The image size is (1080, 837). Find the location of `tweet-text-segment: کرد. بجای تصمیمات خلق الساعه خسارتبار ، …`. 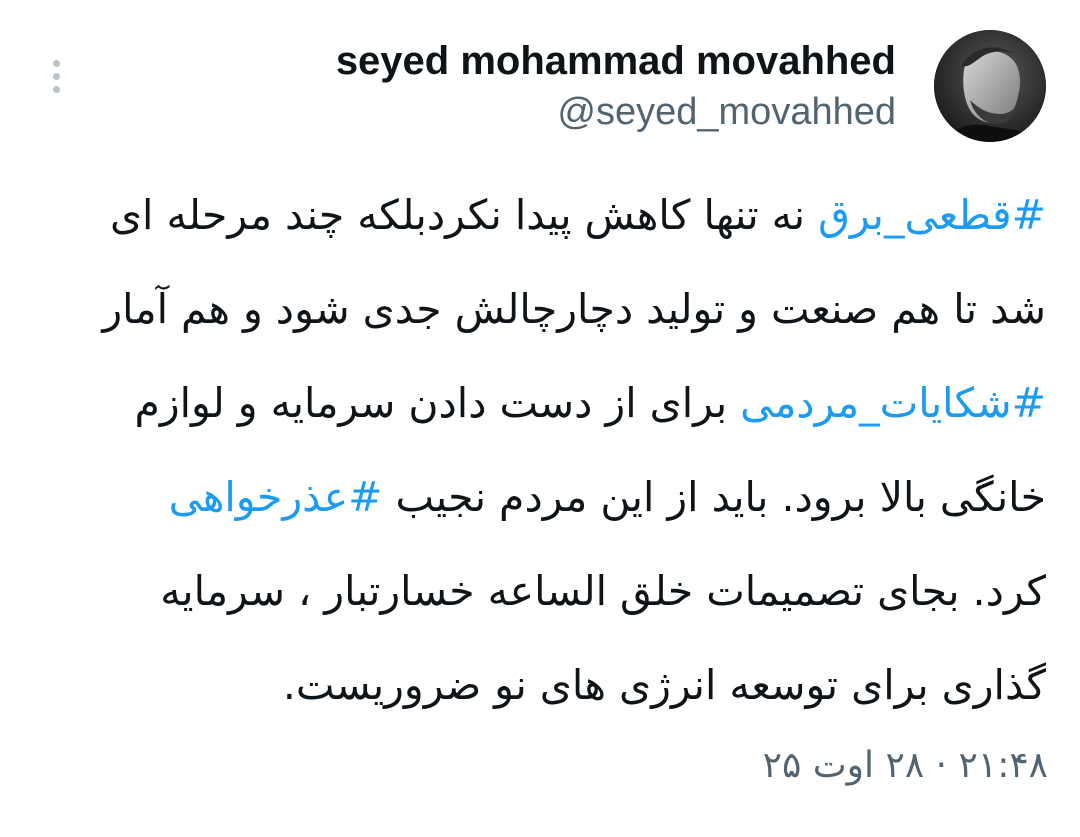

tweet-text-segment: کرد. بجای تصمیمات خلق الساعه خسارتبار ، … is located at coordinates (603, 591).